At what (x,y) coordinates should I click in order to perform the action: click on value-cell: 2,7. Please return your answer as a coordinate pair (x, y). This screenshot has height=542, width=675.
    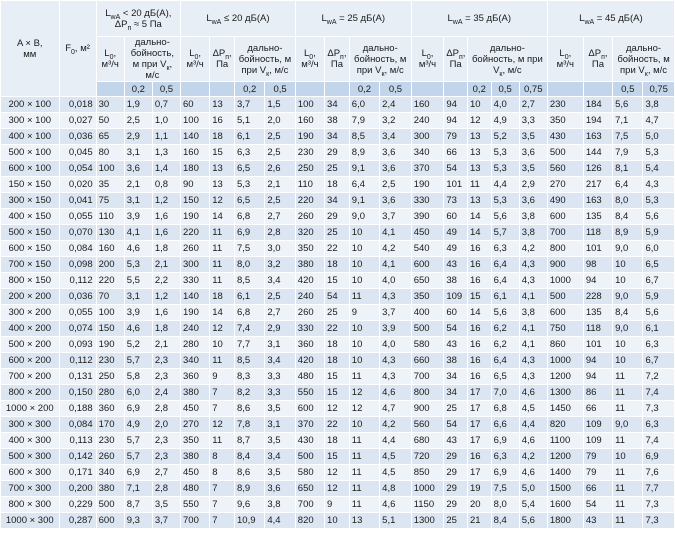
    Looking at the image, I should click on (166, 472).